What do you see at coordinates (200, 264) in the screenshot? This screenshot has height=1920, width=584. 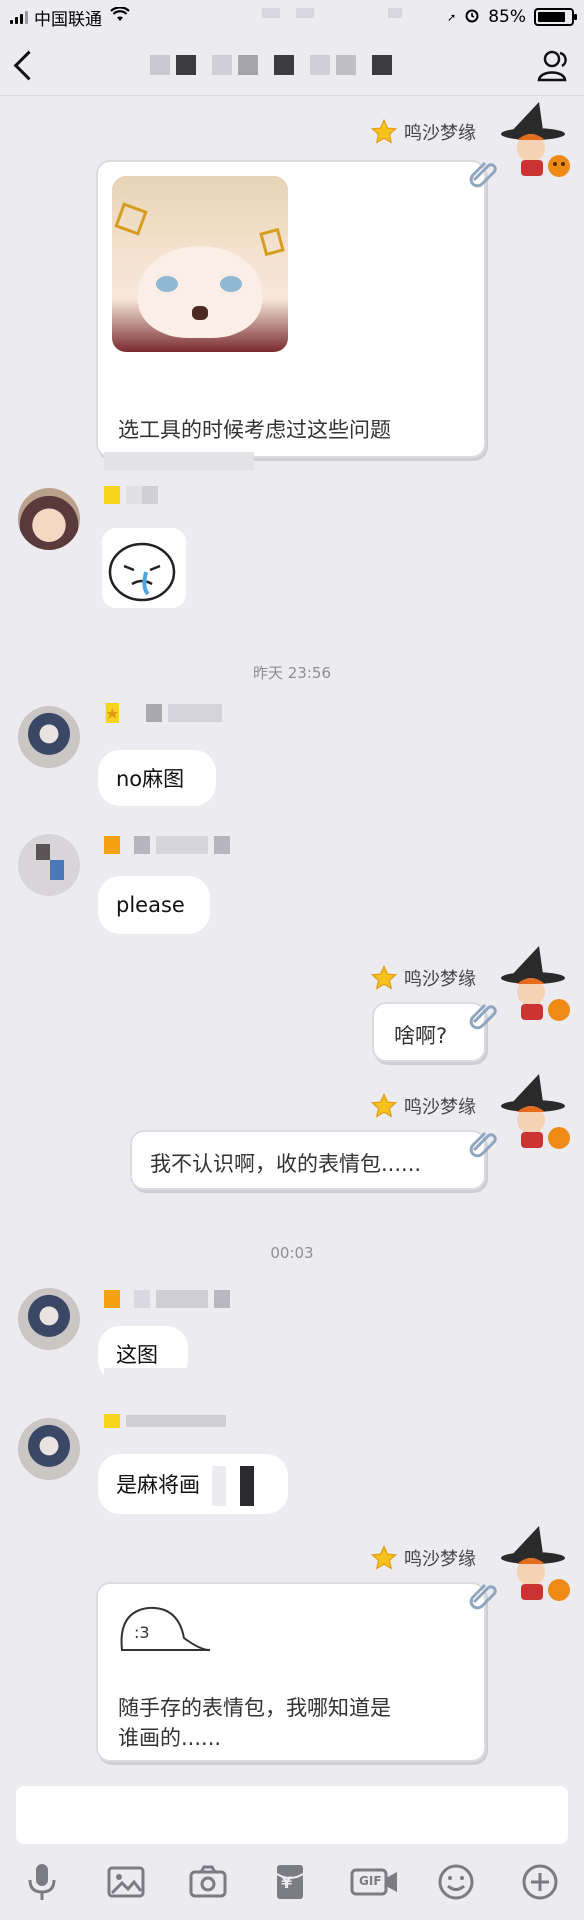 I see `sticker-image-anime-girl` at bounding box center [200, 264].